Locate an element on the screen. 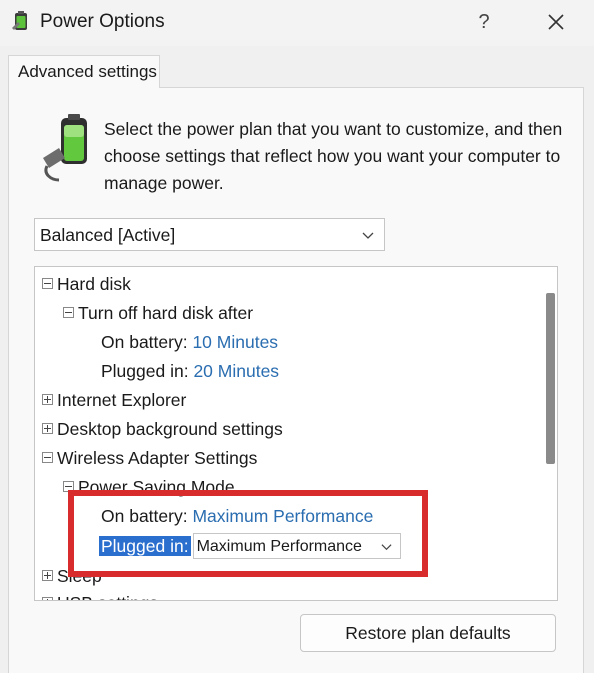  battery-plug-icon is located at coordinates (65, 148).